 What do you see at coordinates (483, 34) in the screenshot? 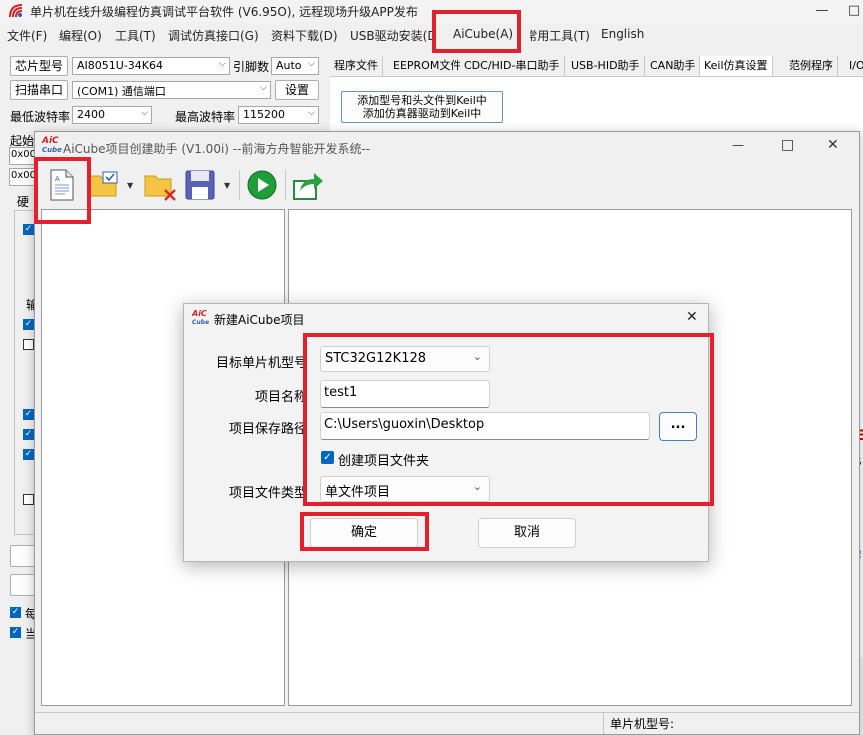
I see `menu-aicube: AiCube(A)` at bounding box center [483, 34].